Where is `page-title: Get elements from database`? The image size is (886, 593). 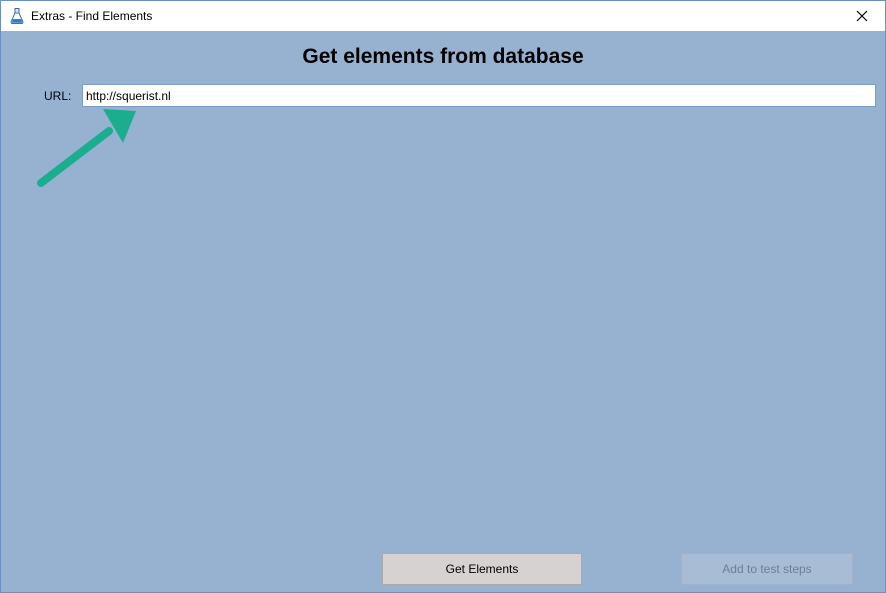
page-title: Get elements from database is located at coordinates (443, 56).